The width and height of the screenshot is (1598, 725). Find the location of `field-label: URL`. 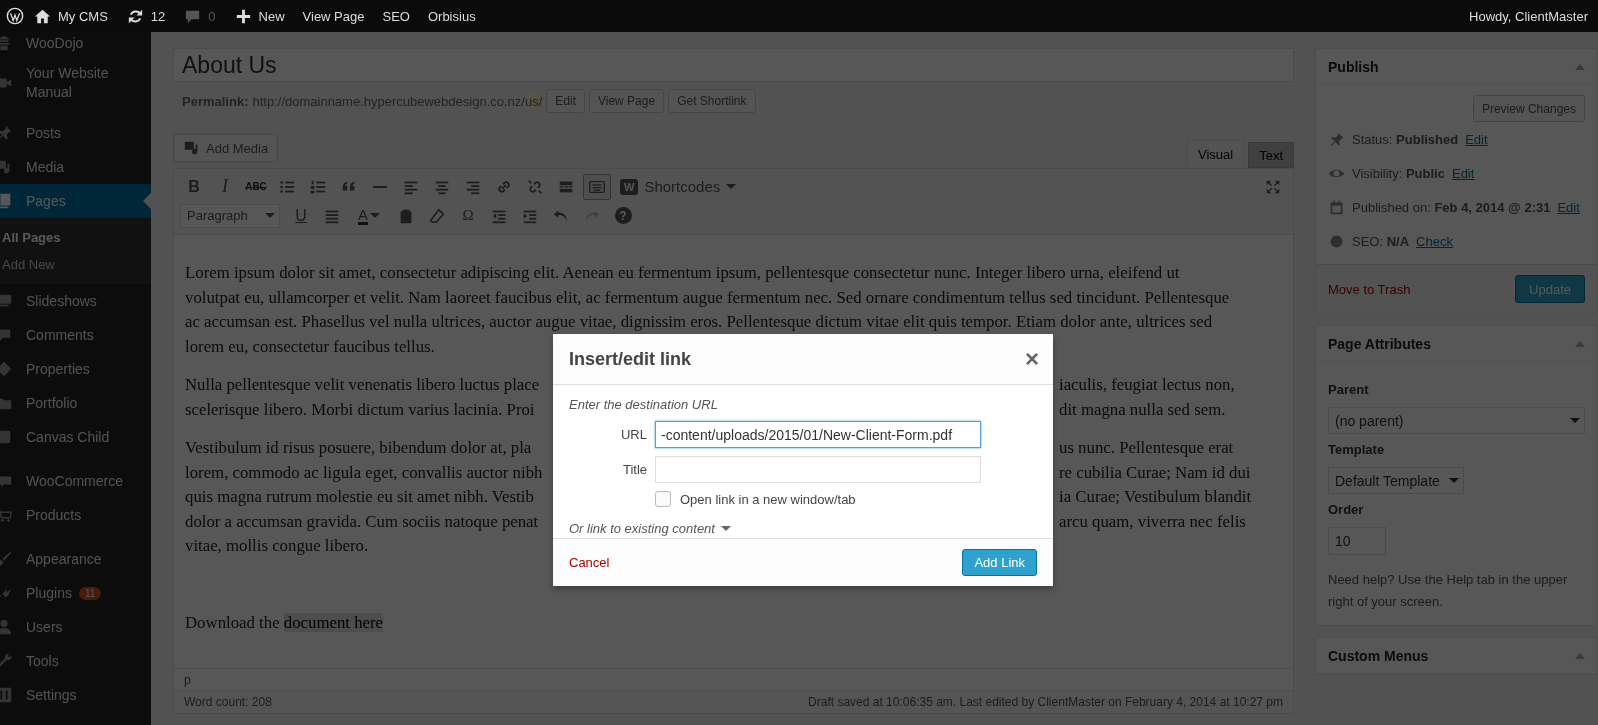

field-label: URL is located at coordinates (633, 434).